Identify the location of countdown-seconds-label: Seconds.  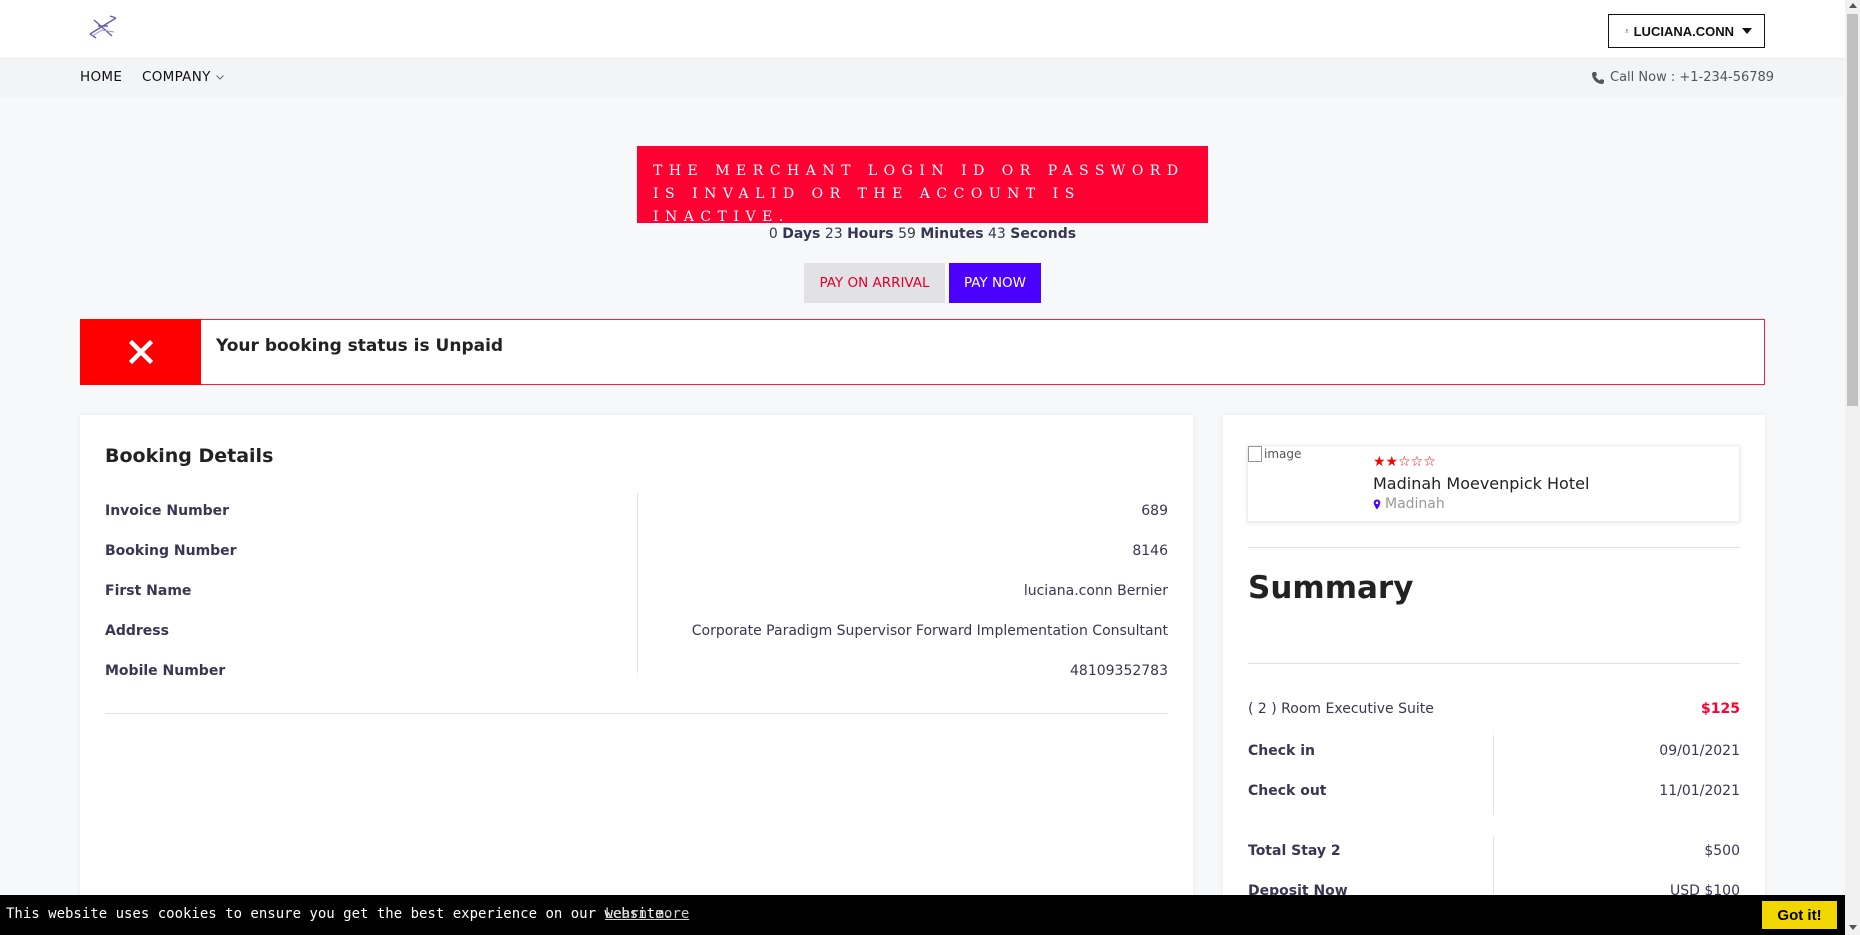
(1043, 234).